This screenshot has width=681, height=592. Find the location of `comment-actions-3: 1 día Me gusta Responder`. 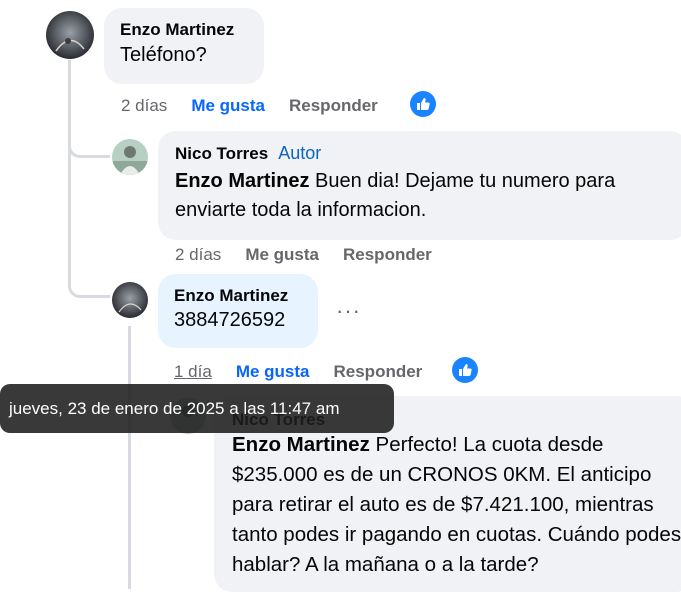

comment-actions-3: 1 día Me gusta Responder is located at coordinates (298, 372).